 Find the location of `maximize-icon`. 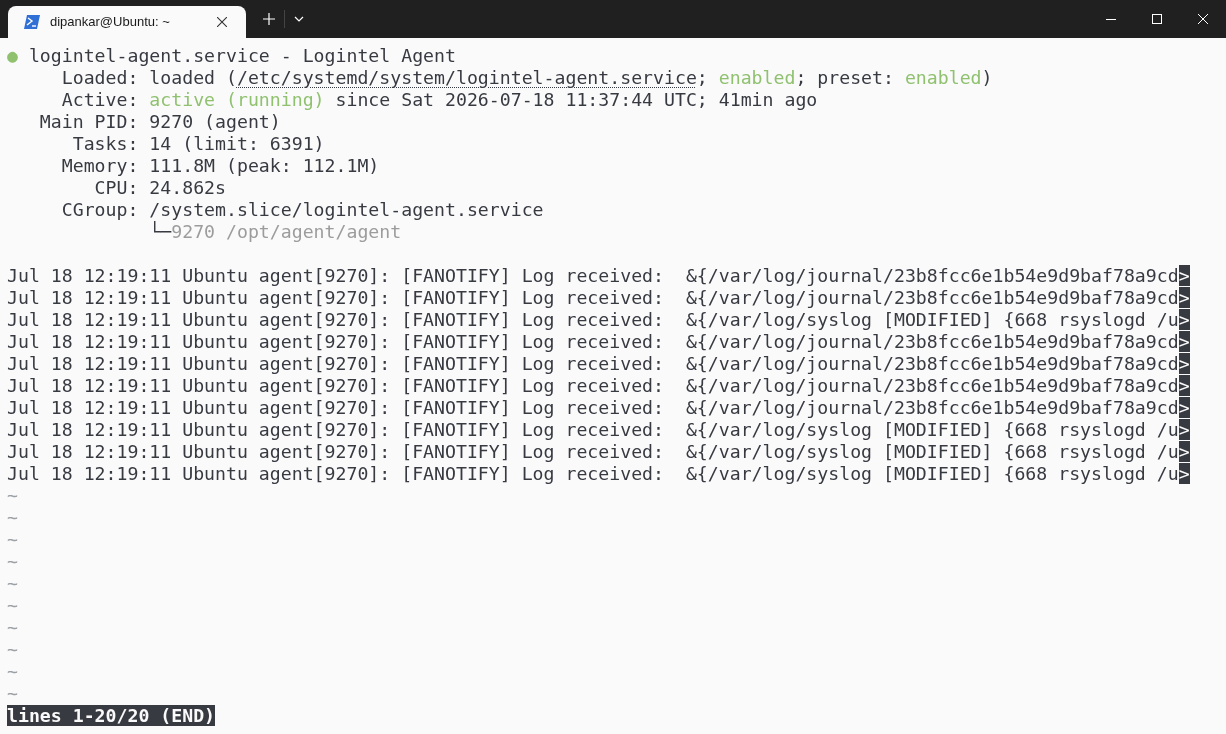

maximize-icon is located at coordinates (1157, 19).